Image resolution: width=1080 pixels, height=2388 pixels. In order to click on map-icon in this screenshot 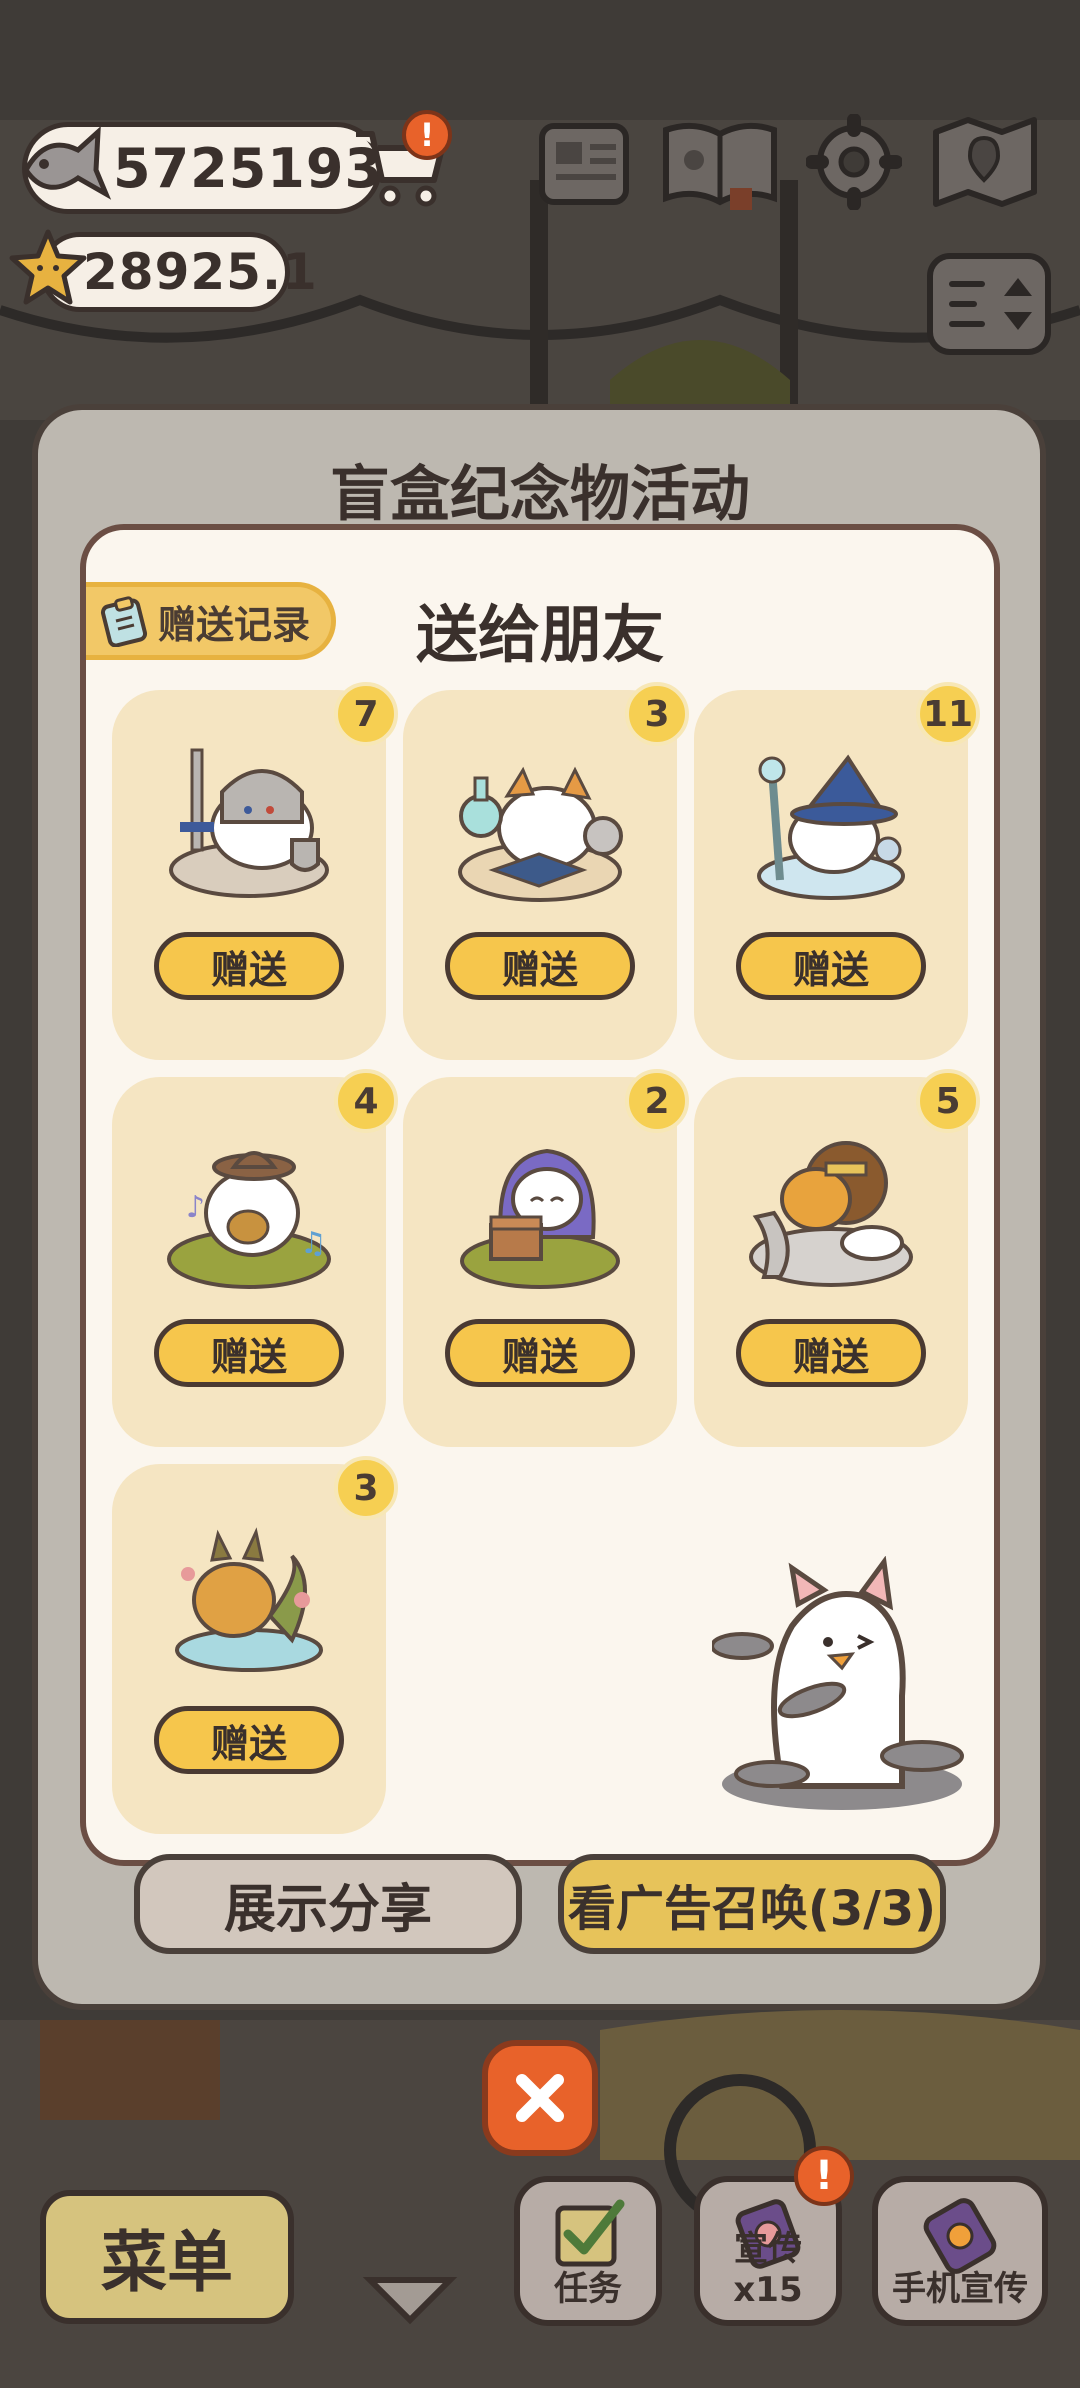, I will do `click(985, 162)`.